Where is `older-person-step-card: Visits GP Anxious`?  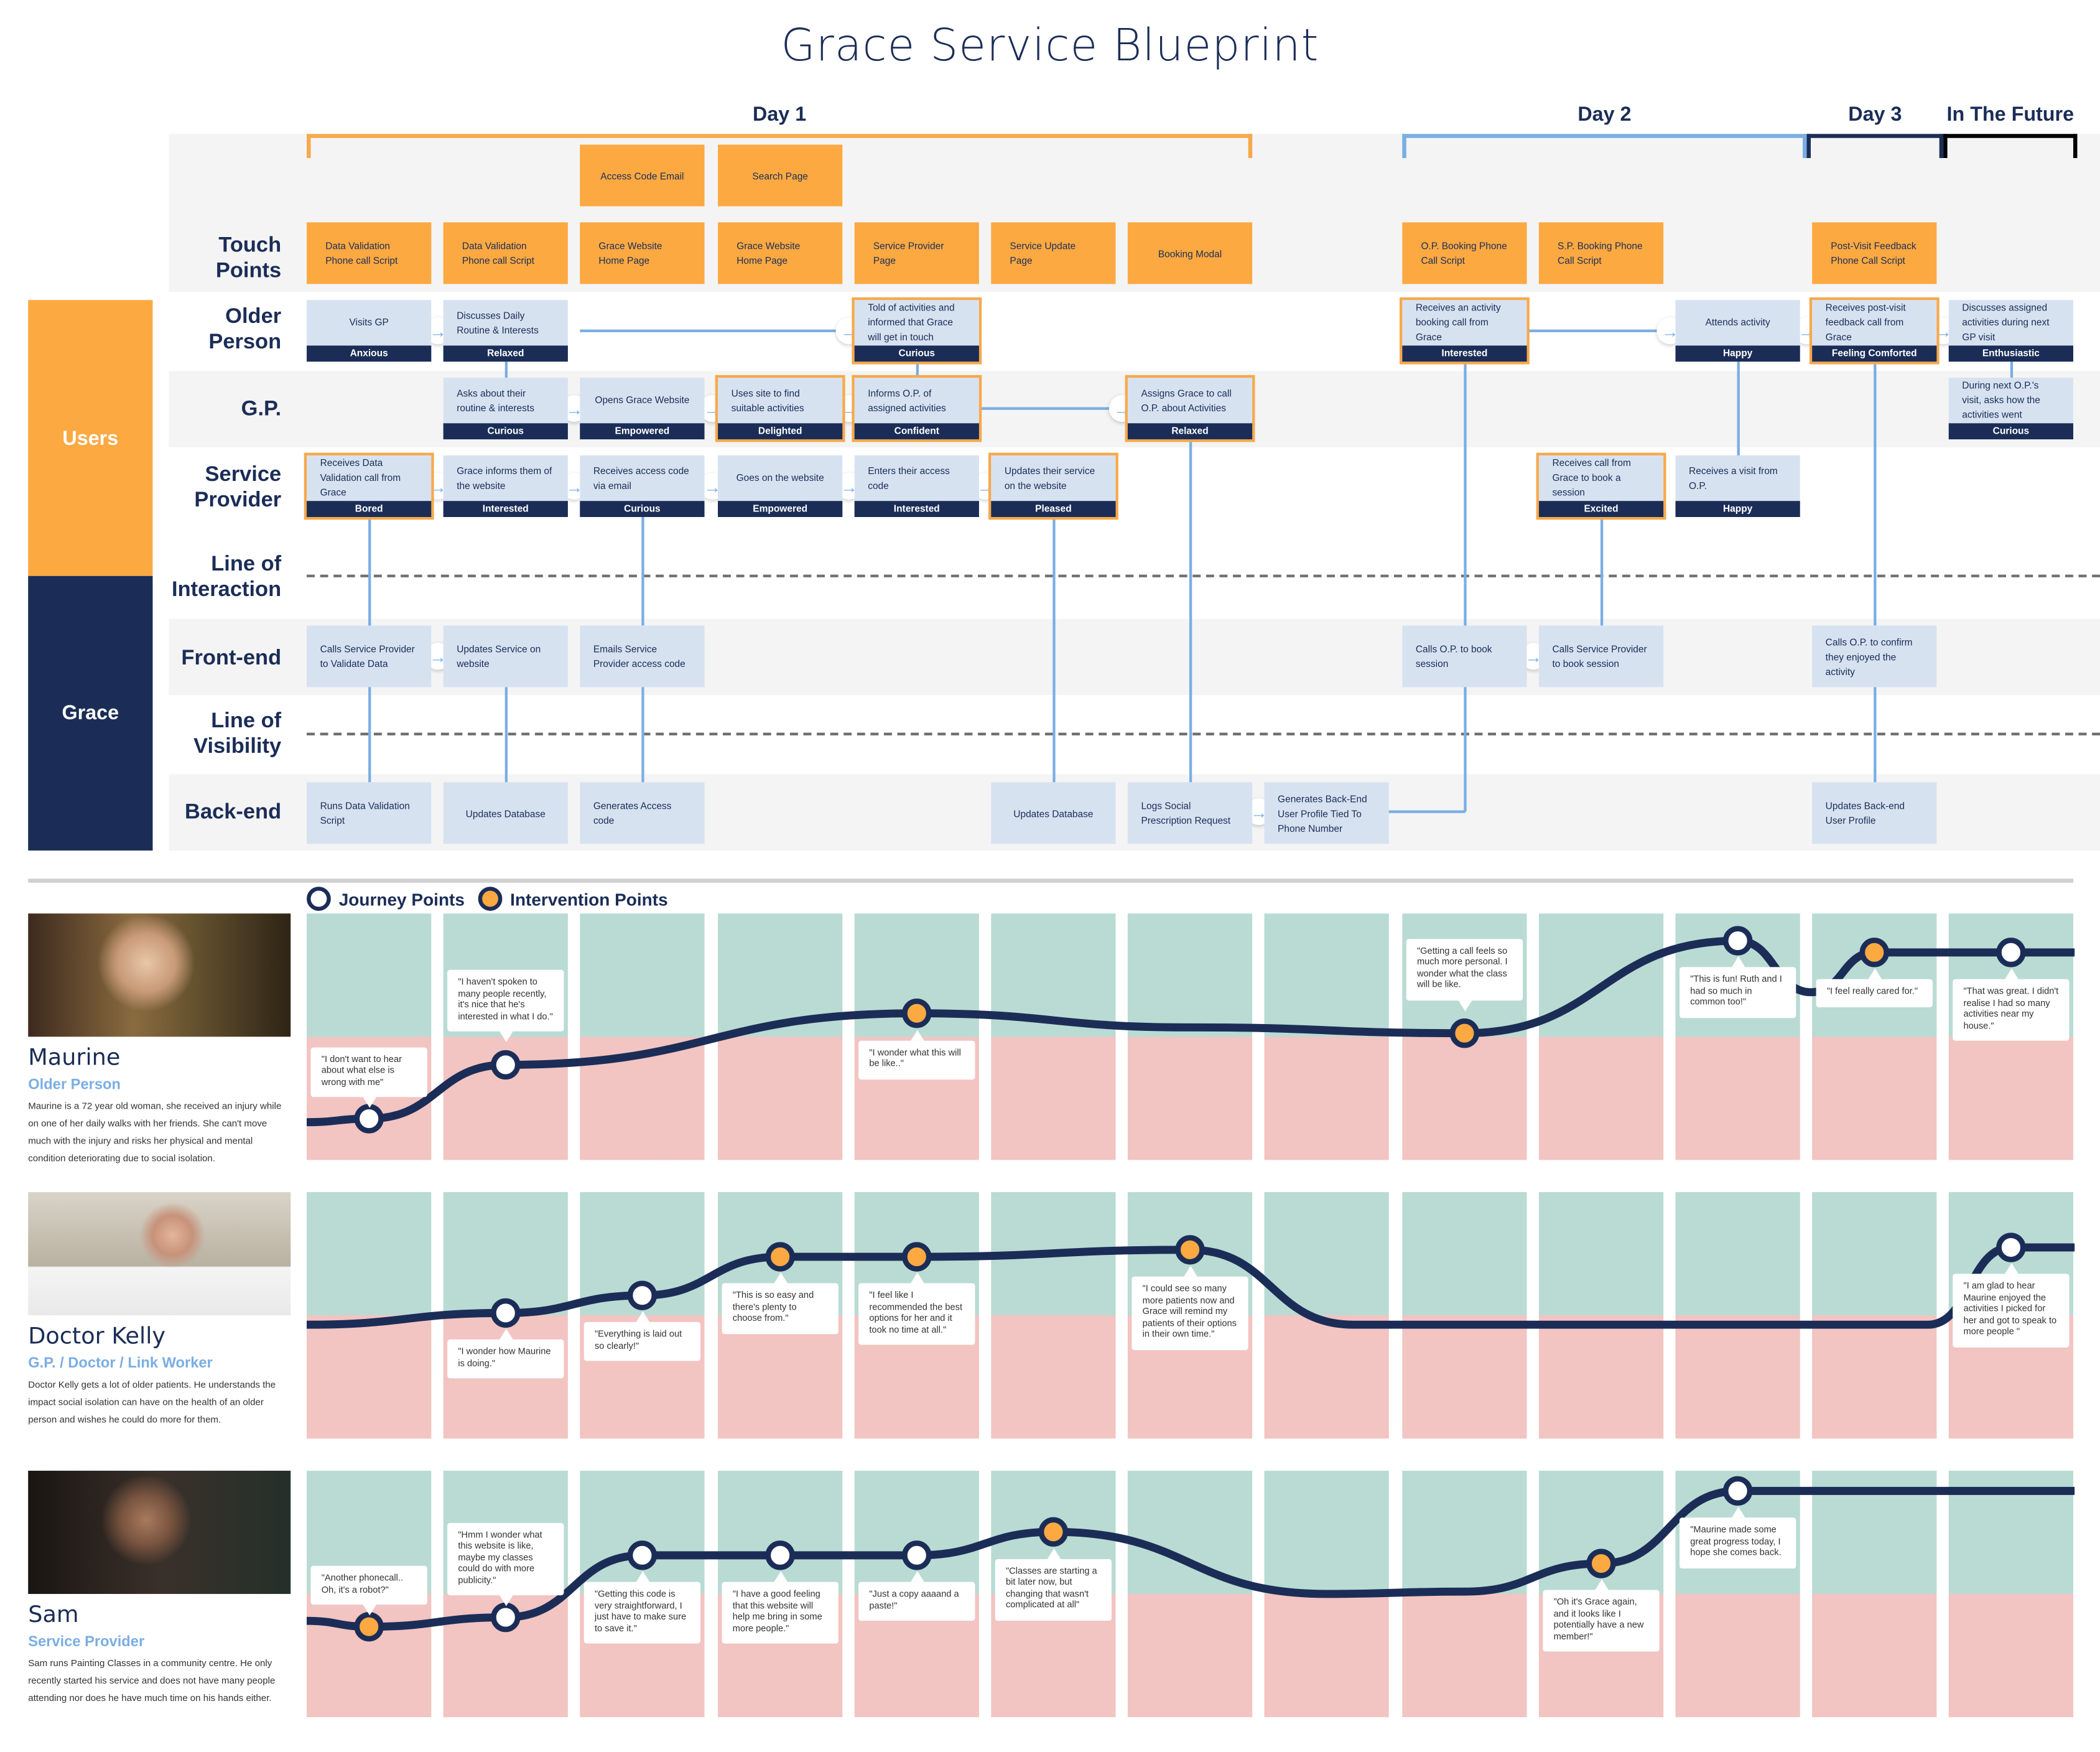
older-person-step-card: Visits GP Anxious is located at coordinates (370, 331).